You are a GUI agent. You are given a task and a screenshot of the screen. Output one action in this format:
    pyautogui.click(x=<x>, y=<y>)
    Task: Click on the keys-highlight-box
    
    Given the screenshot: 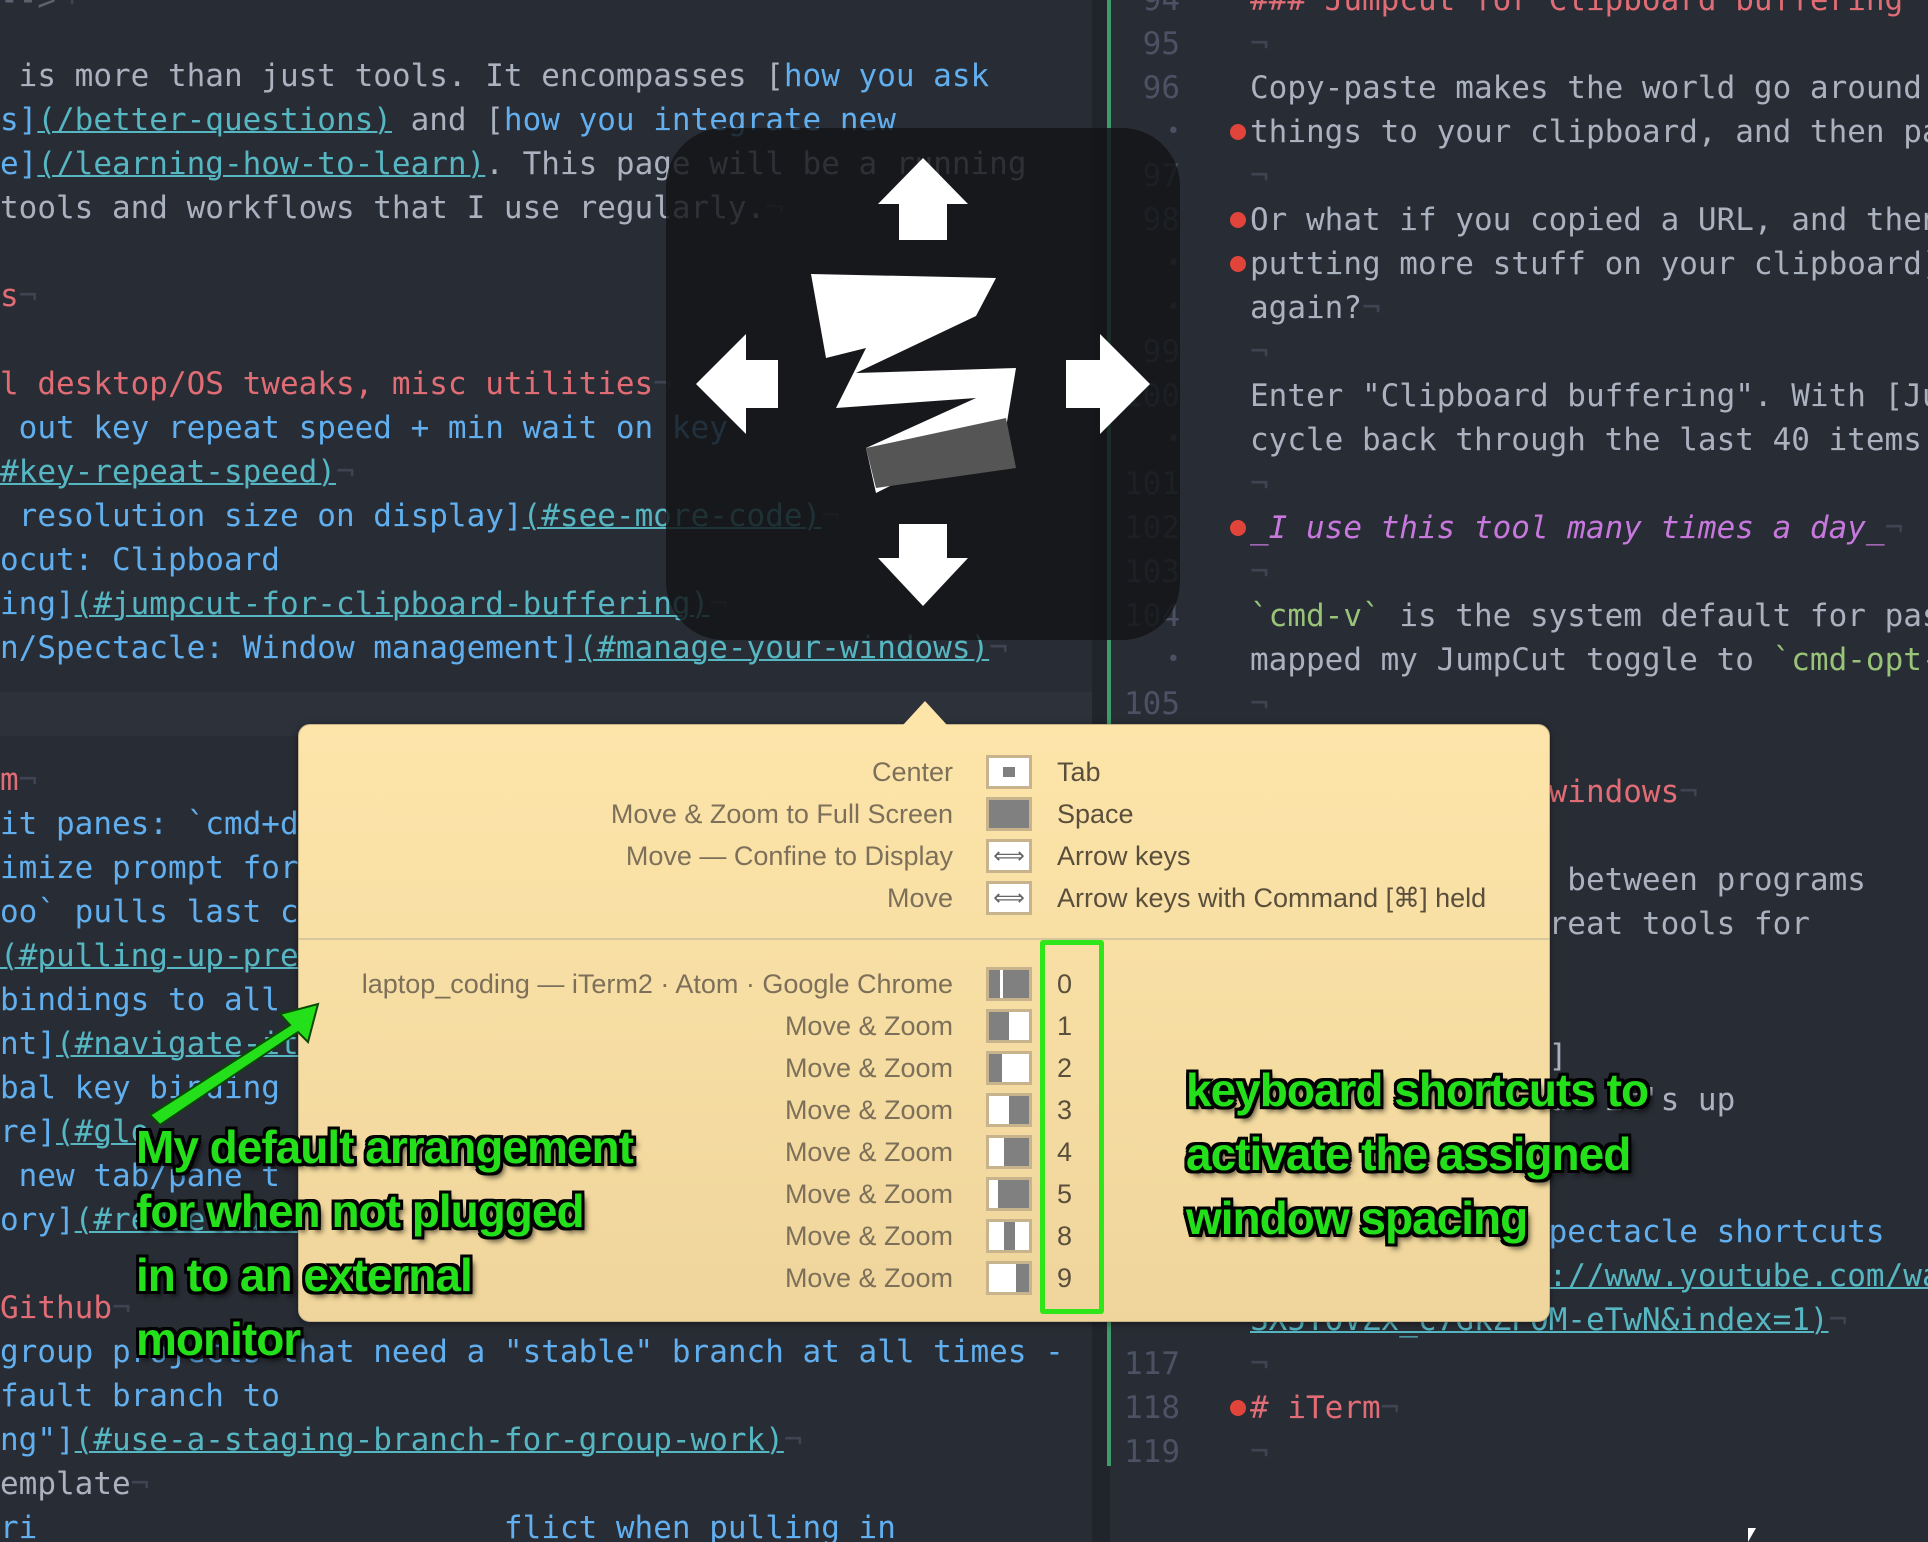 What is the action you would take?
    pyautogui.click(x=1072, y=1127)
    